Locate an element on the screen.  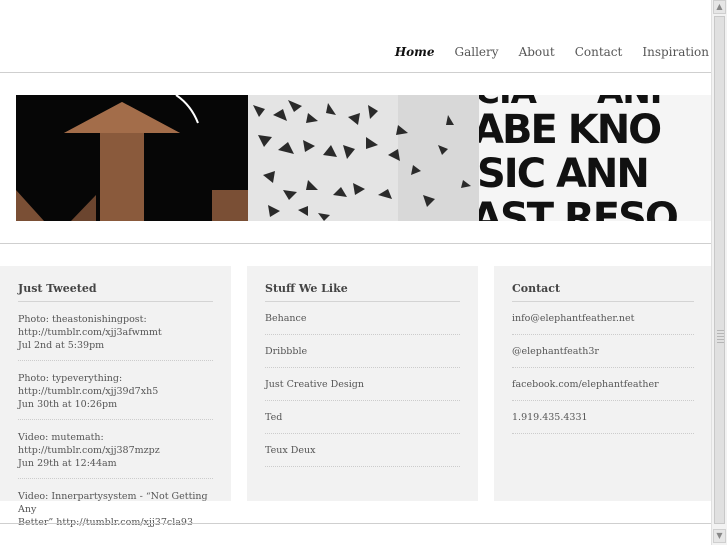
scroll-up-icon: ▲ is located at coordinates (719, 7).